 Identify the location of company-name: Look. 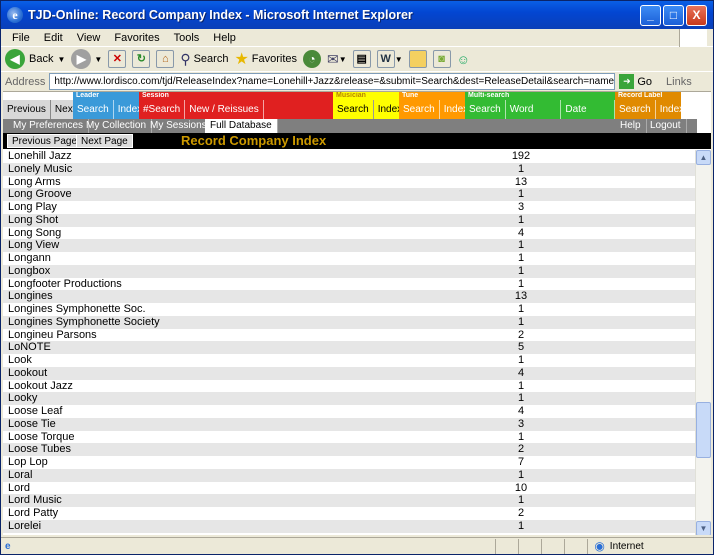
(248, 360).